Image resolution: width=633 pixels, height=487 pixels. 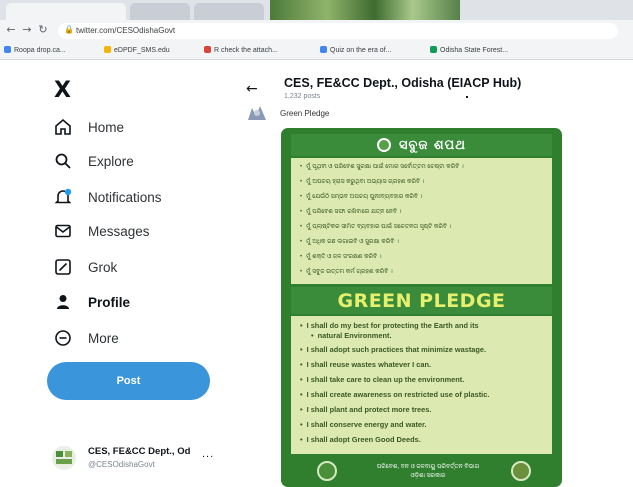 What do you see at coordinates (137, 50) in the screenshot?
I see `bookmark-item: eDPDF_SMS.edu` at bounding box center [137, 50].